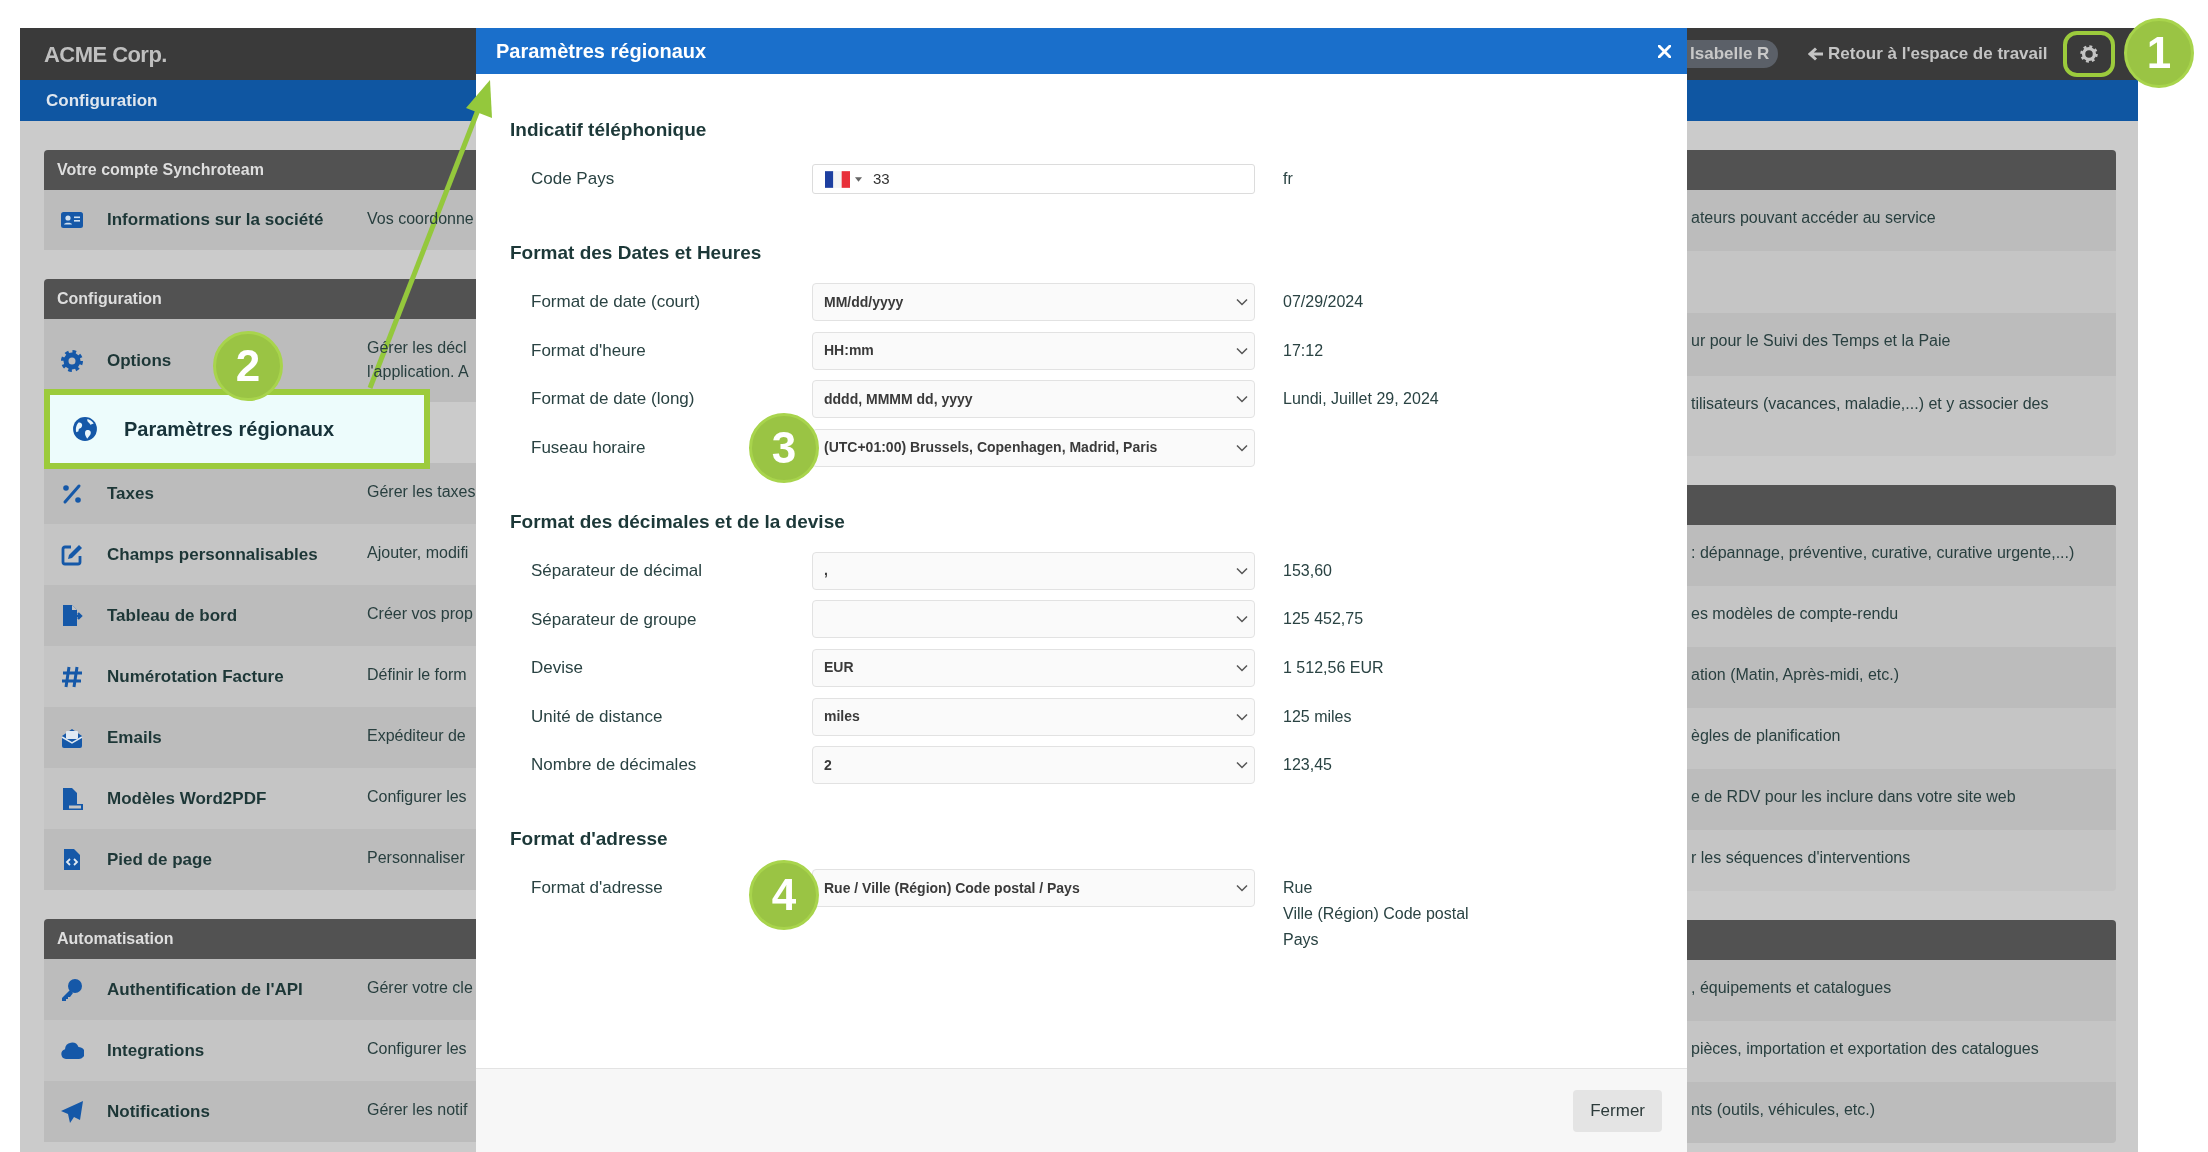 The width and height of the screenshot is (2208, 1152). I want to click on select-field: 2, so click(1033, 765).